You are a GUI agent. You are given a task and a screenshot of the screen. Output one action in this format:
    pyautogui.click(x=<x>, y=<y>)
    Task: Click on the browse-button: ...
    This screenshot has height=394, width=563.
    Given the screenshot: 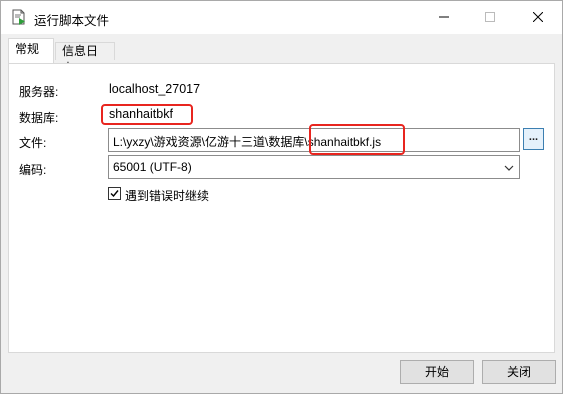 What is the action you would take?
    pyautogui.click(x=533, y=139)
    